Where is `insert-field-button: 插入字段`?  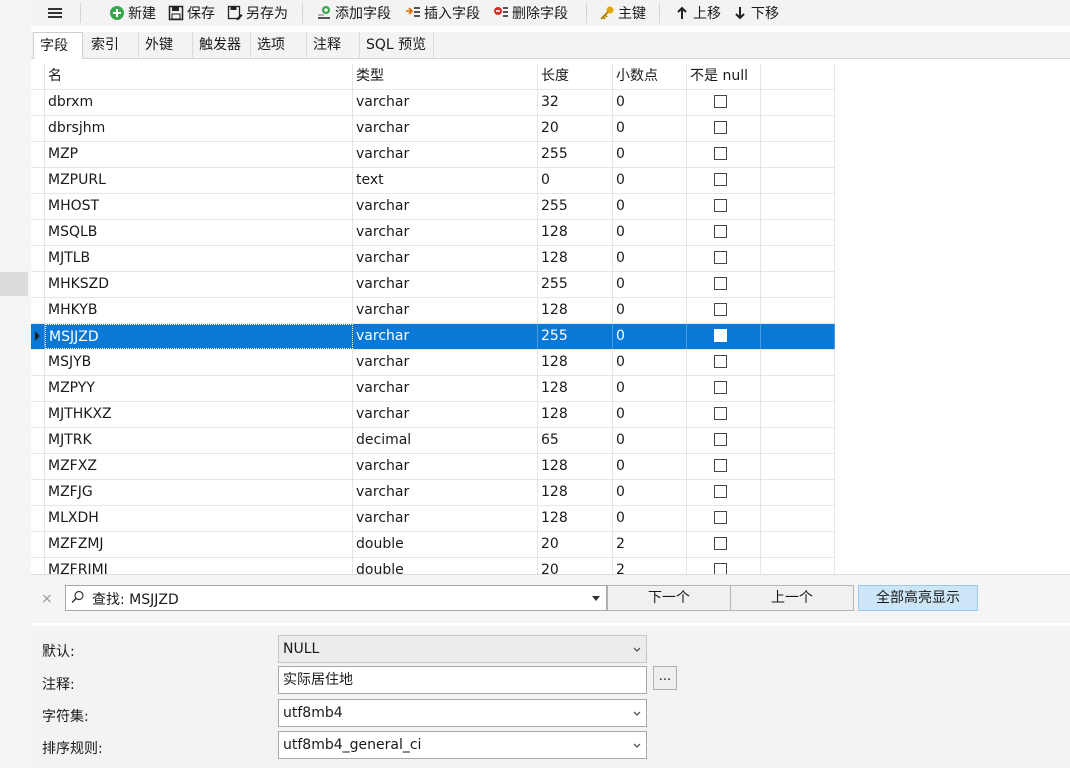 insert-field-button: 插入字段 is located at coordinates (442, 13).